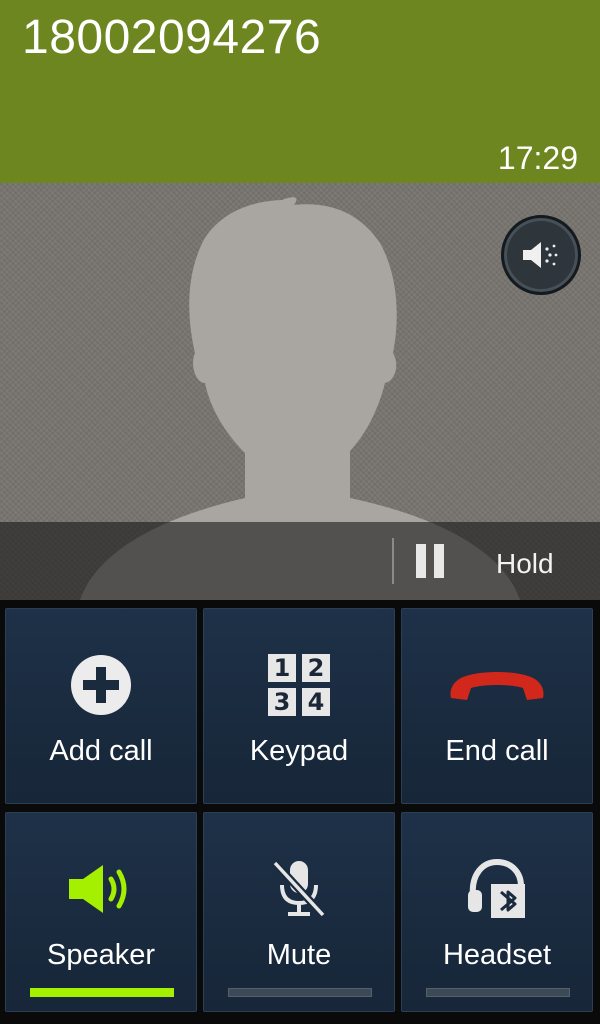  What do you see at coordinates (497, 751) in the screenshot?
I see `end-call-label: End call` at bounding box center [497, 751].